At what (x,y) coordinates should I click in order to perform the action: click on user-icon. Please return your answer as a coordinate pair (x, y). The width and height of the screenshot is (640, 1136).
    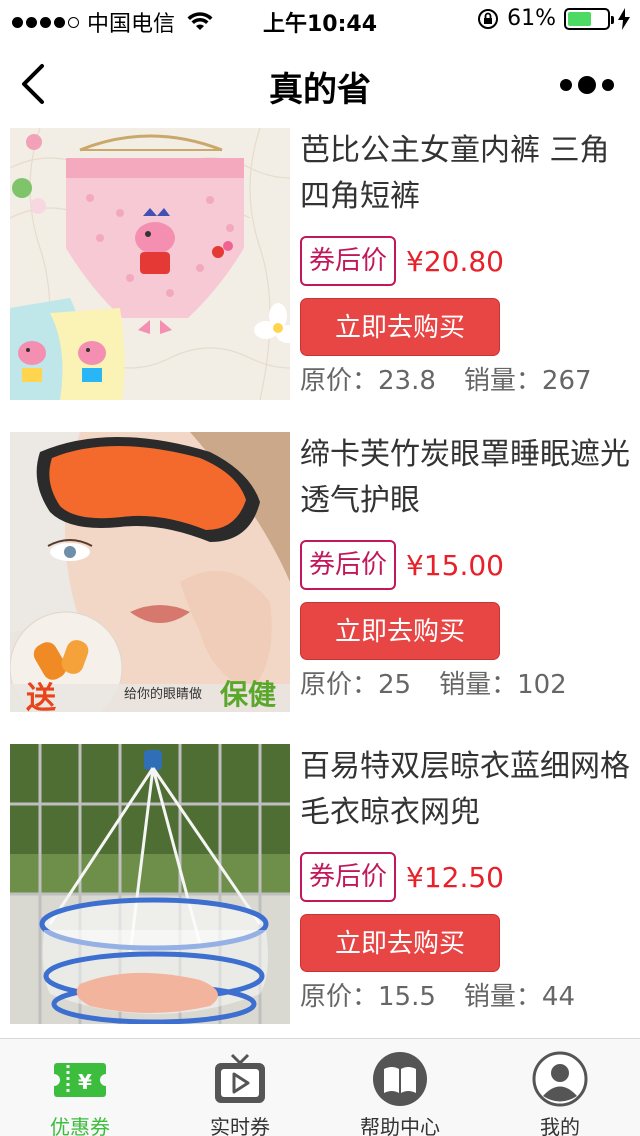
    Looking at the image, I should click on (560, 1079).